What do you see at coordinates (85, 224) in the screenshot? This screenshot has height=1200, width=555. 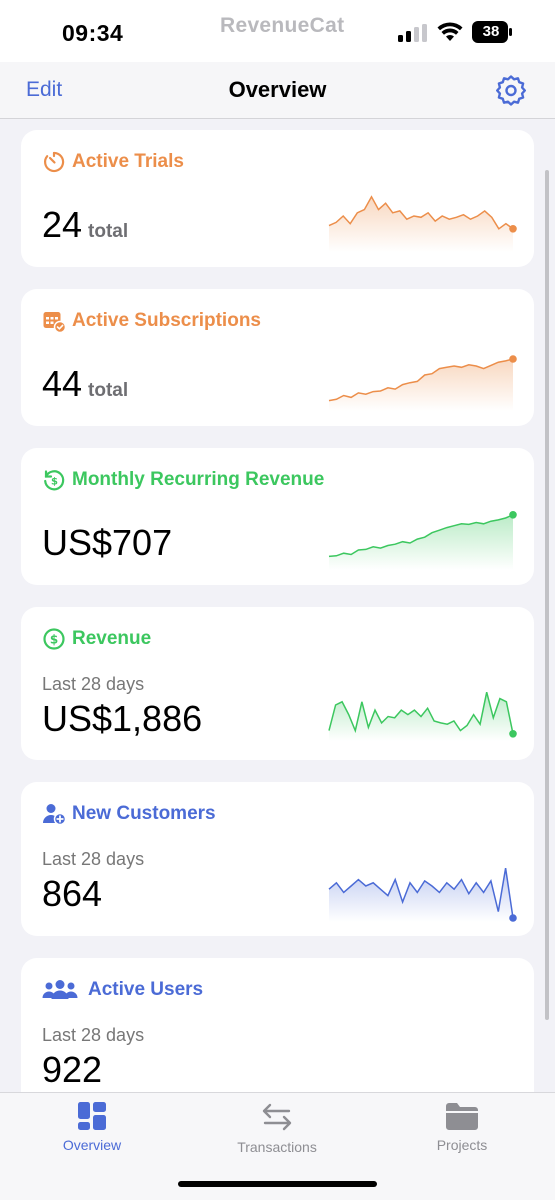 I see `card-value: 24 total` at bounding box center [85, 224].